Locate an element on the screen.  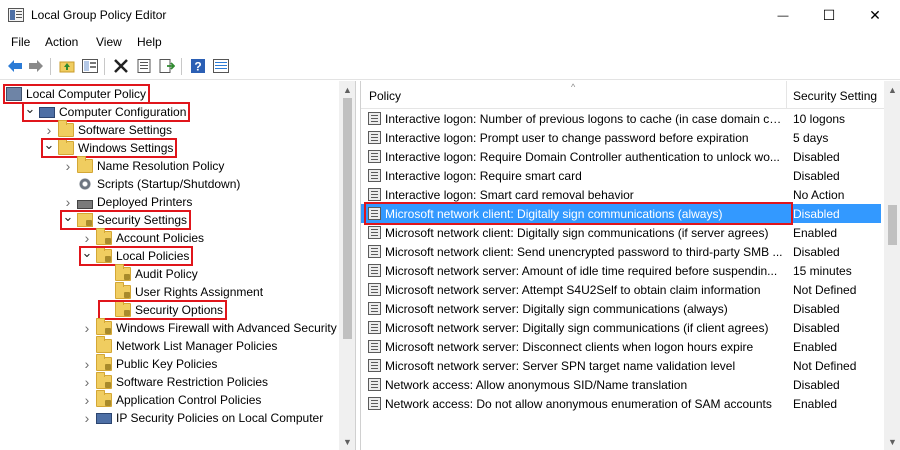
tree-item-security-settings: ⌄ Security Settings is located at coordinates (125, 218).